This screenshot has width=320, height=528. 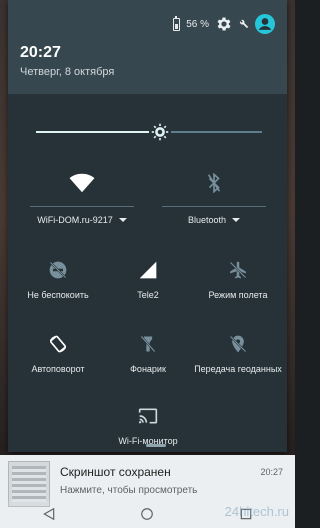 I want to click on tile-label: Фонарик, so click(x=148, y=369).